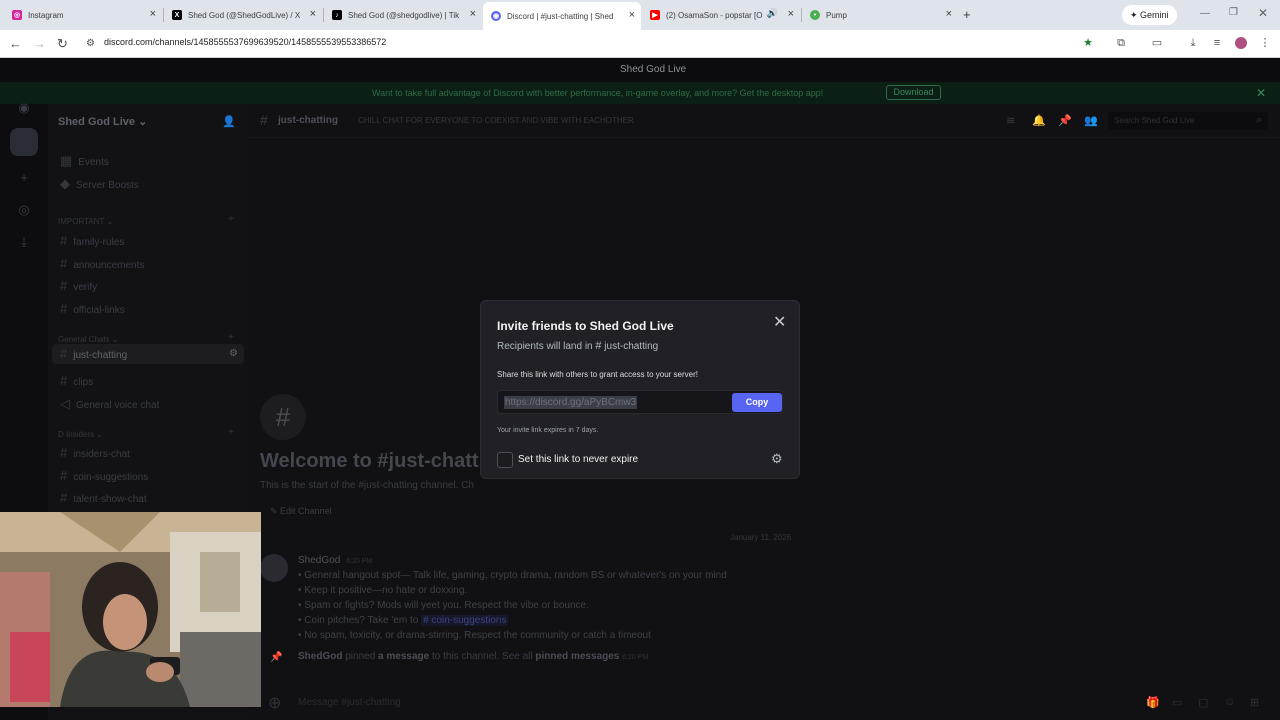 The width and height of the screenshot is (1280, 720). I want to click on tab-x: X Shed God (@ShedGodLive) / X ×, so click(243, 15).